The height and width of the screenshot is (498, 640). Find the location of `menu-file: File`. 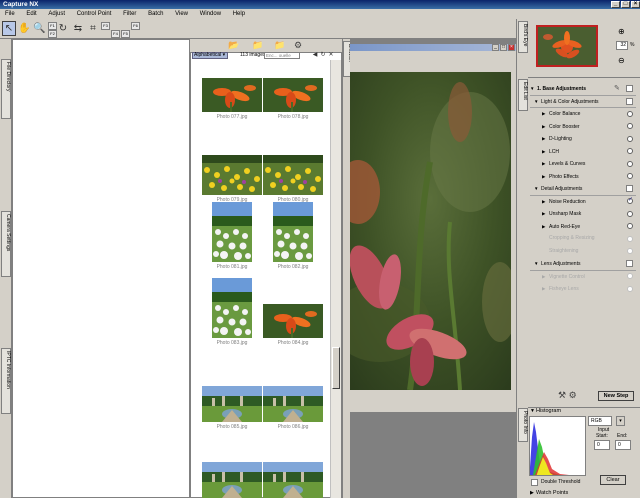

menu-file: File is located at coordinates (10, 14).